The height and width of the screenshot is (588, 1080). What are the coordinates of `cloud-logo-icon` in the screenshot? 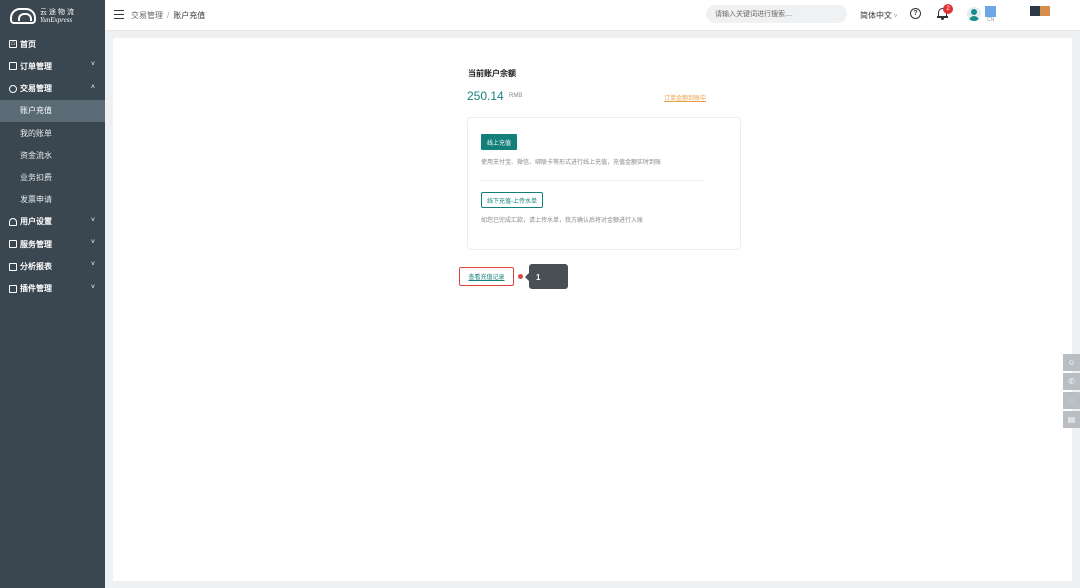 It's located at (23, 16).